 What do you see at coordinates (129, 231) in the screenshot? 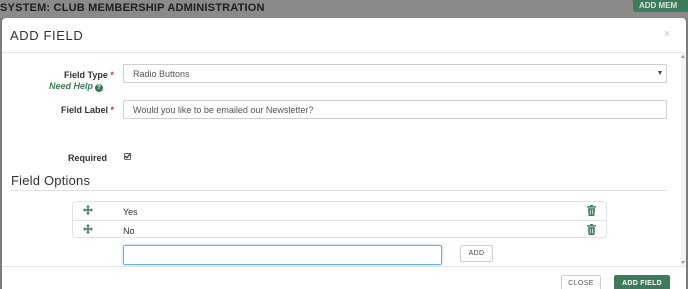
I see `option-label: No` at bounding box center [129, 231].